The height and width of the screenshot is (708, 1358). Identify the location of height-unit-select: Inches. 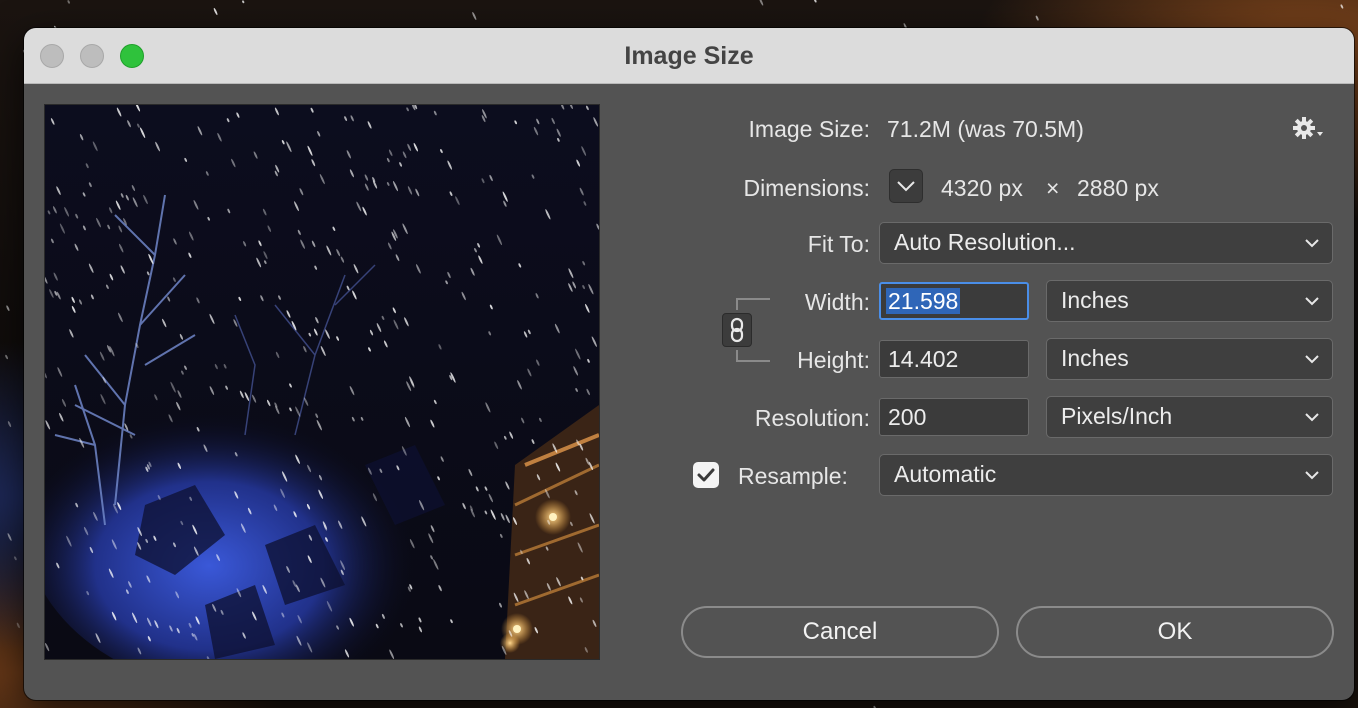
(1189, 359).